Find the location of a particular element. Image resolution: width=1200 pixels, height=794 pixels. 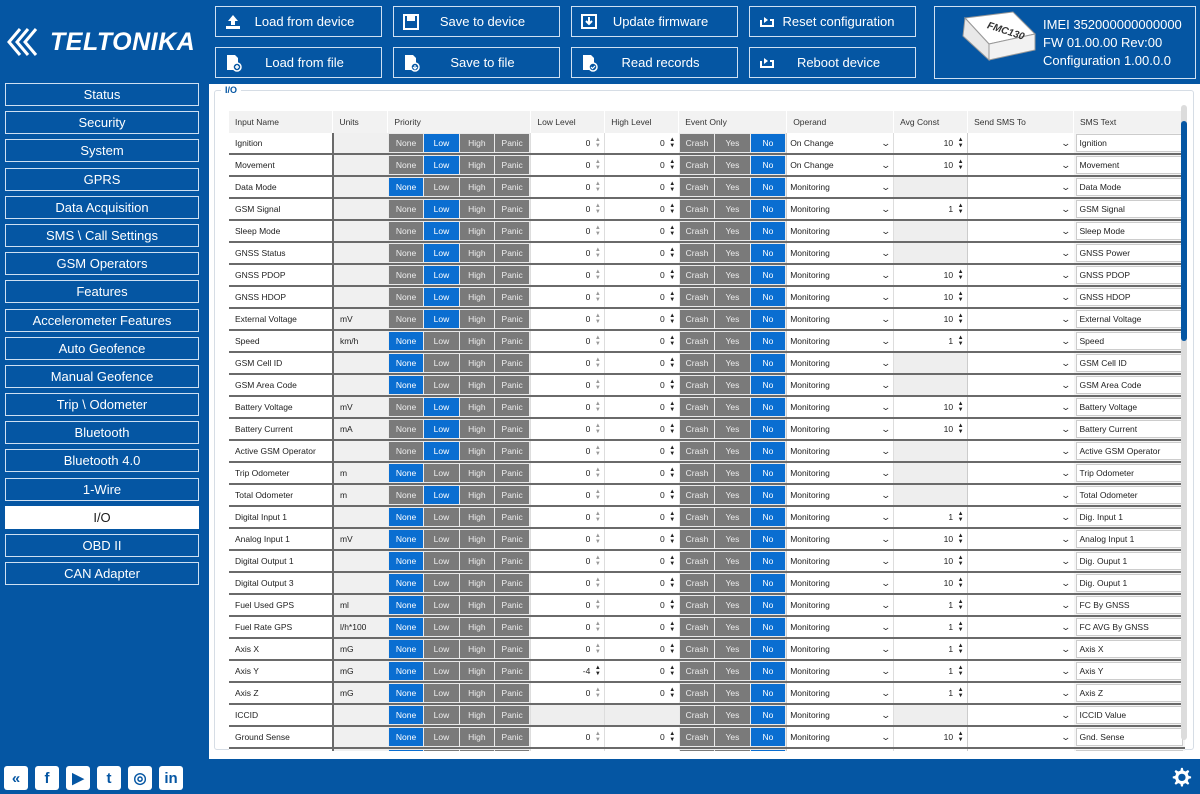

sidebar-item-can-adapter: CAN Adapter is located at coordinates (102, 574).